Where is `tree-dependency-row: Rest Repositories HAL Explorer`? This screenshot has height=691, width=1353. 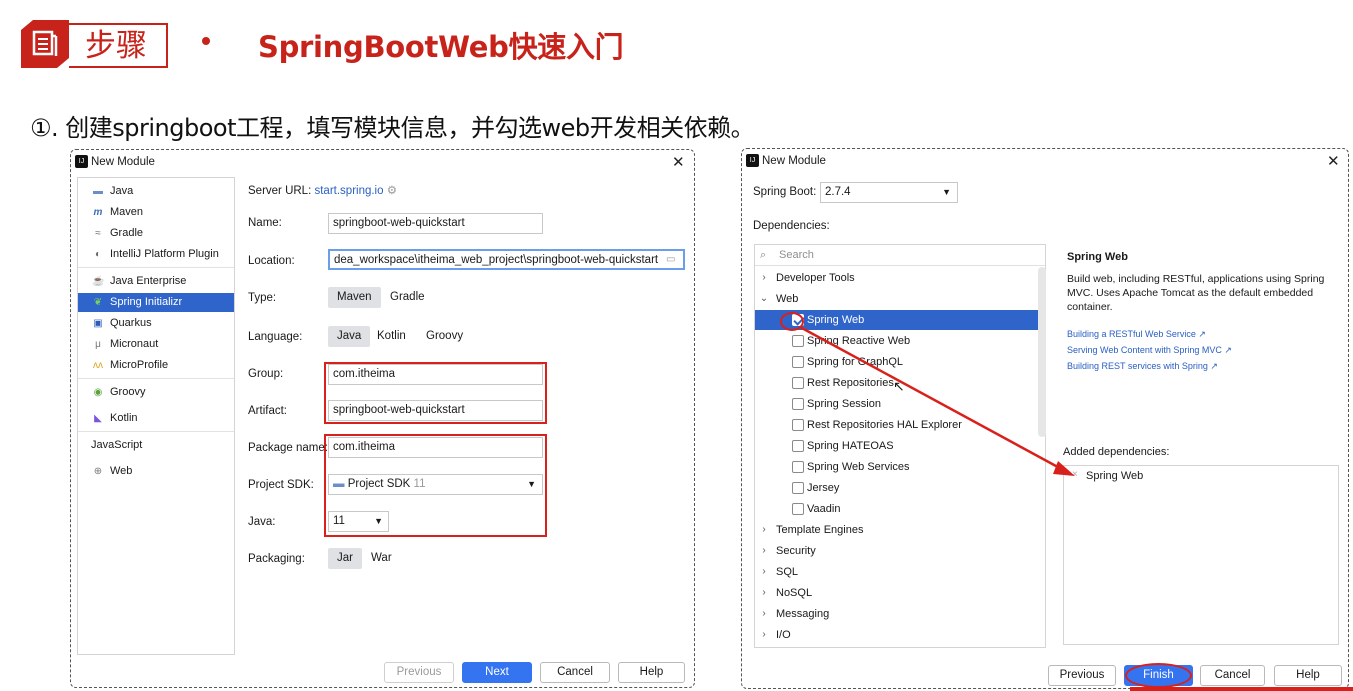
tree-dependency-row: Rest Repositories HAL Explorer is located at coordinates (900, 425).